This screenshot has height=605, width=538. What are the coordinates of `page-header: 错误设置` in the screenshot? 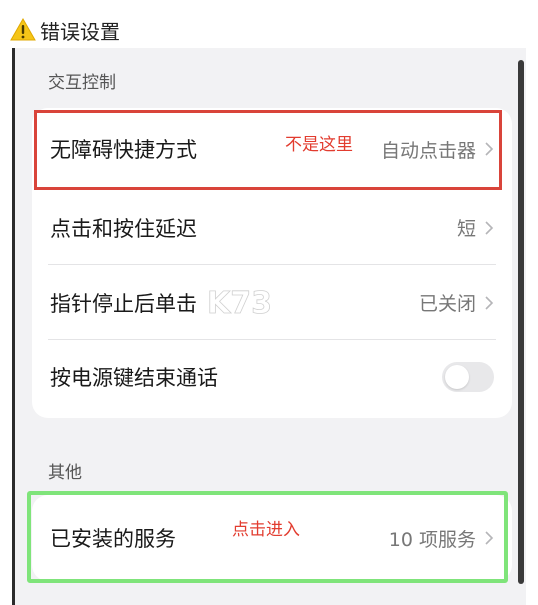 It's located at (65, 30).